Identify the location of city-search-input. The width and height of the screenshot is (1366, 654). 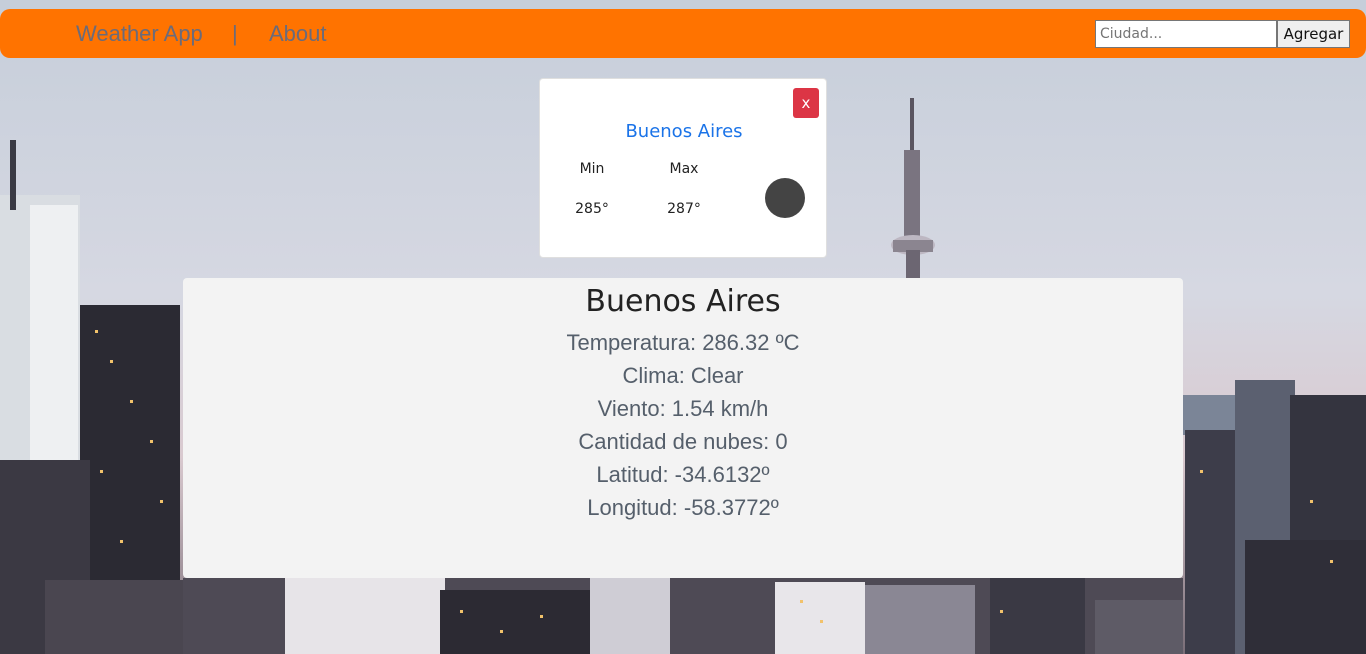
(1186, 34).